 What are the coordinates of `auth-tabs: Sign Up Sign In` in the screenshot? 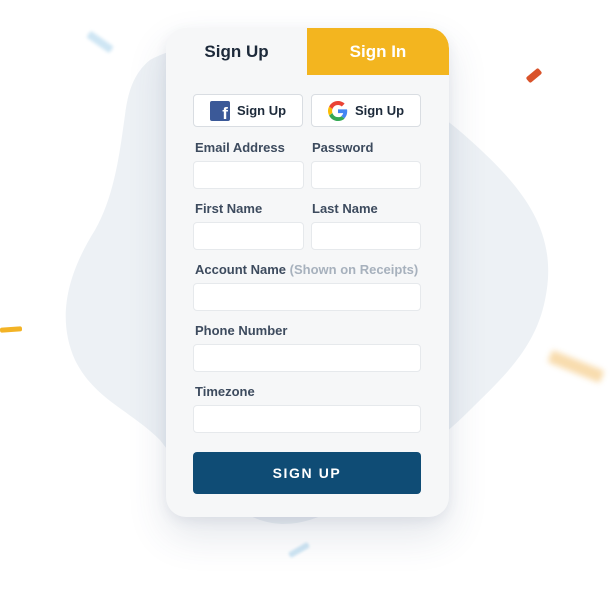 It's located at (307, 51).